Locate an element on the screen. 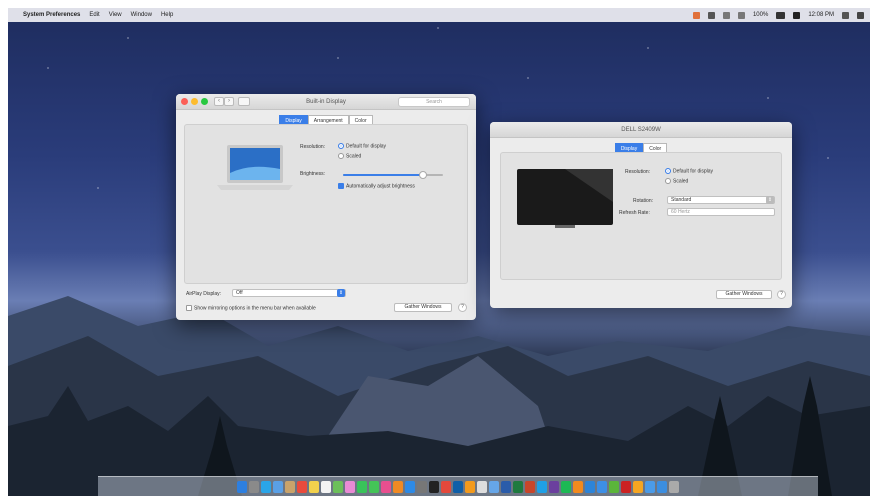 The height and width of the screenshot is (496, 870). battery-percentage: 100% is located at coordinates (760, 15).